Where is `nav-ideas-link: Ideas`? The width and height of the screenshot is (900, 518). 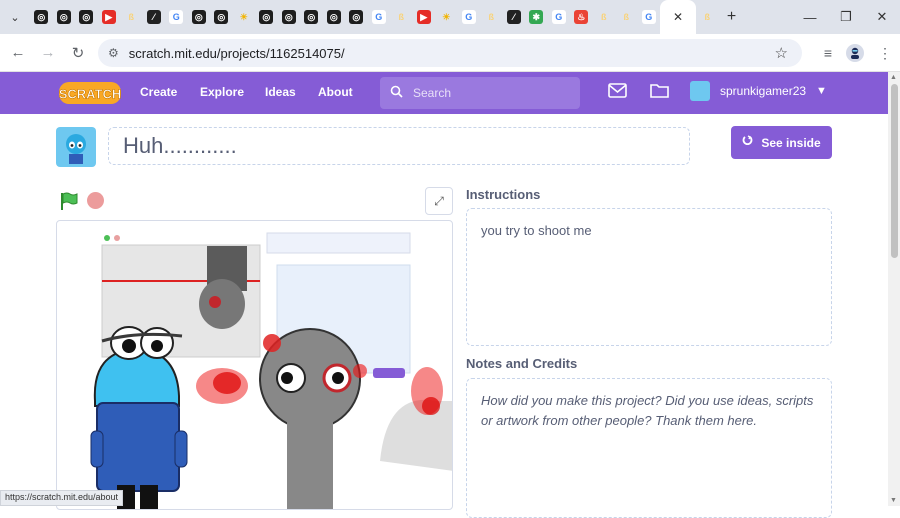
nav-ideas-link: Ideas is located at coordinates (280, 92).